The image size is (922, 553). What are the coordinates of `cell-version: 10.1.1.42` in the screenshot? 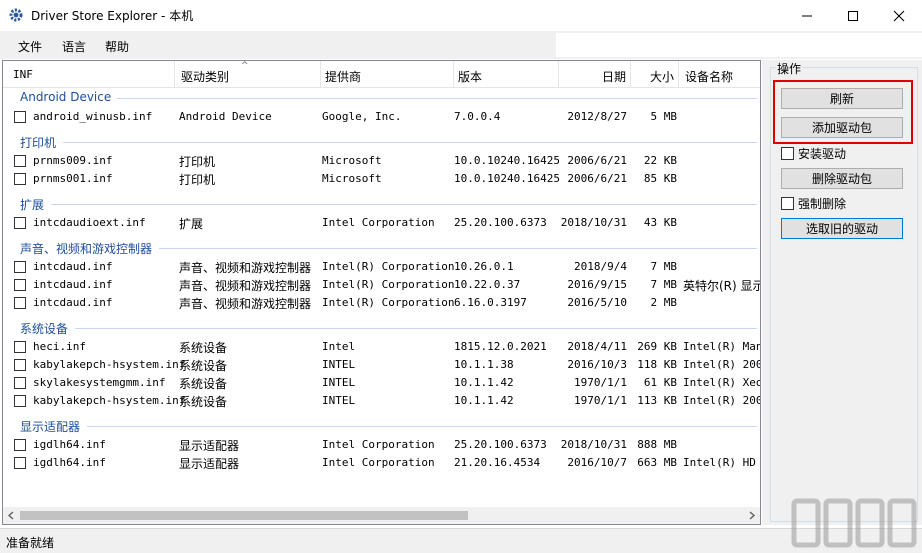 It's located at (484, 382).